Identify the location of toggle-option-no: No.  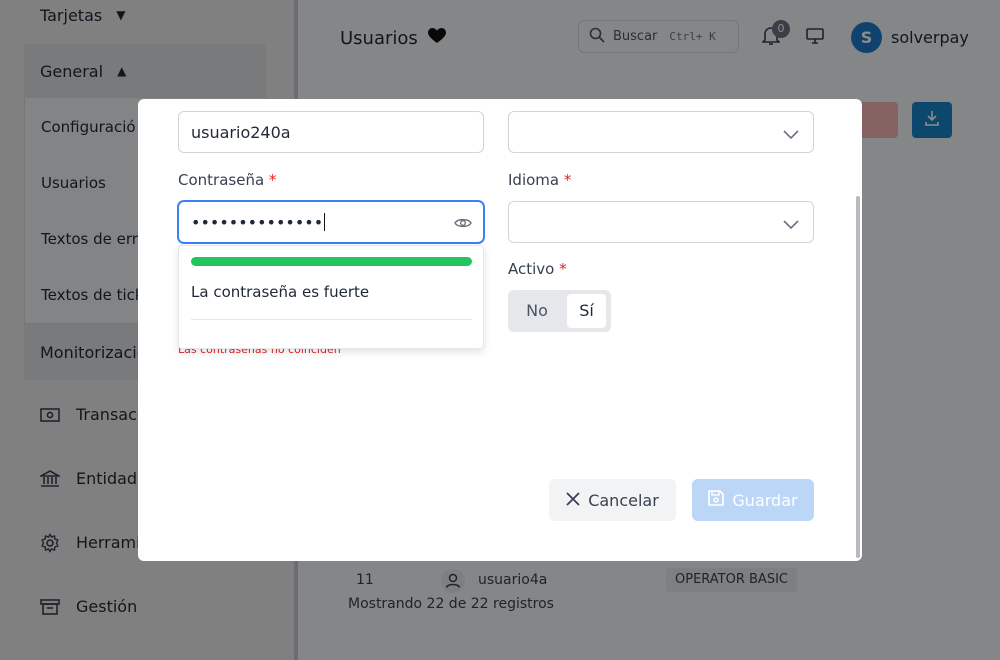
(537, 311).